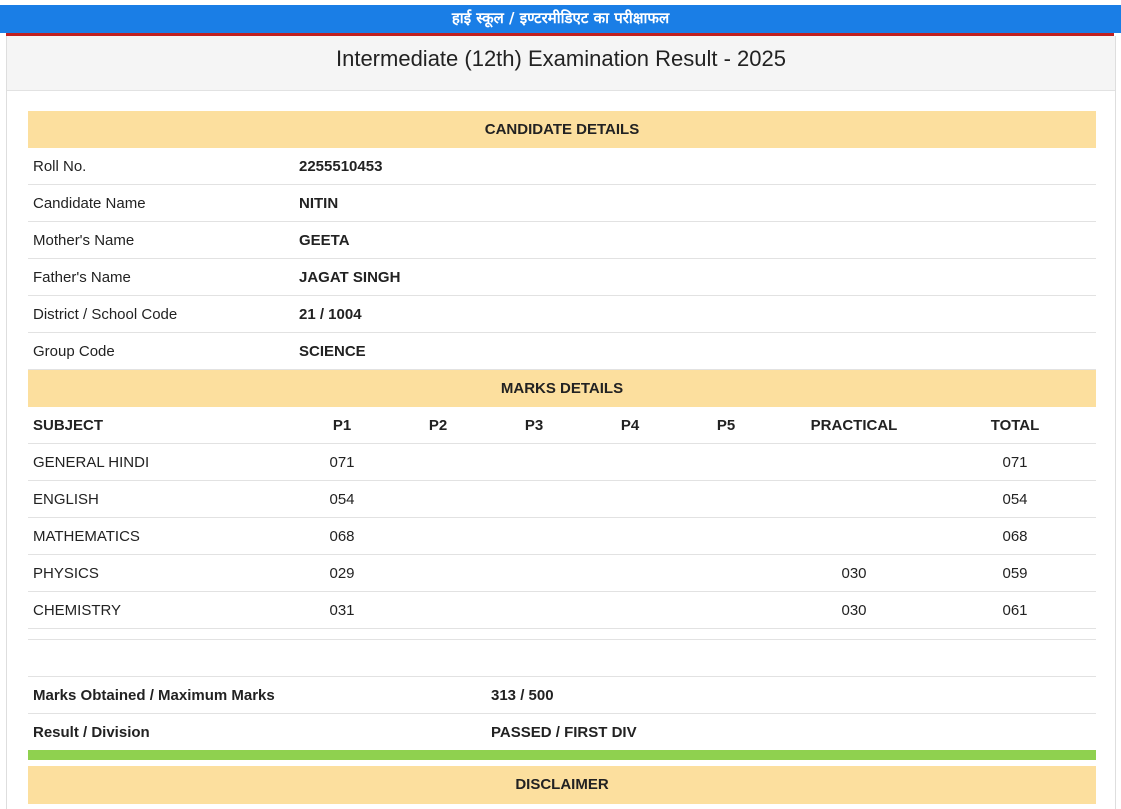  Describe the element at coordinates (438, 425) in the screenshot. I see `col-header-p2: P2` at that location.